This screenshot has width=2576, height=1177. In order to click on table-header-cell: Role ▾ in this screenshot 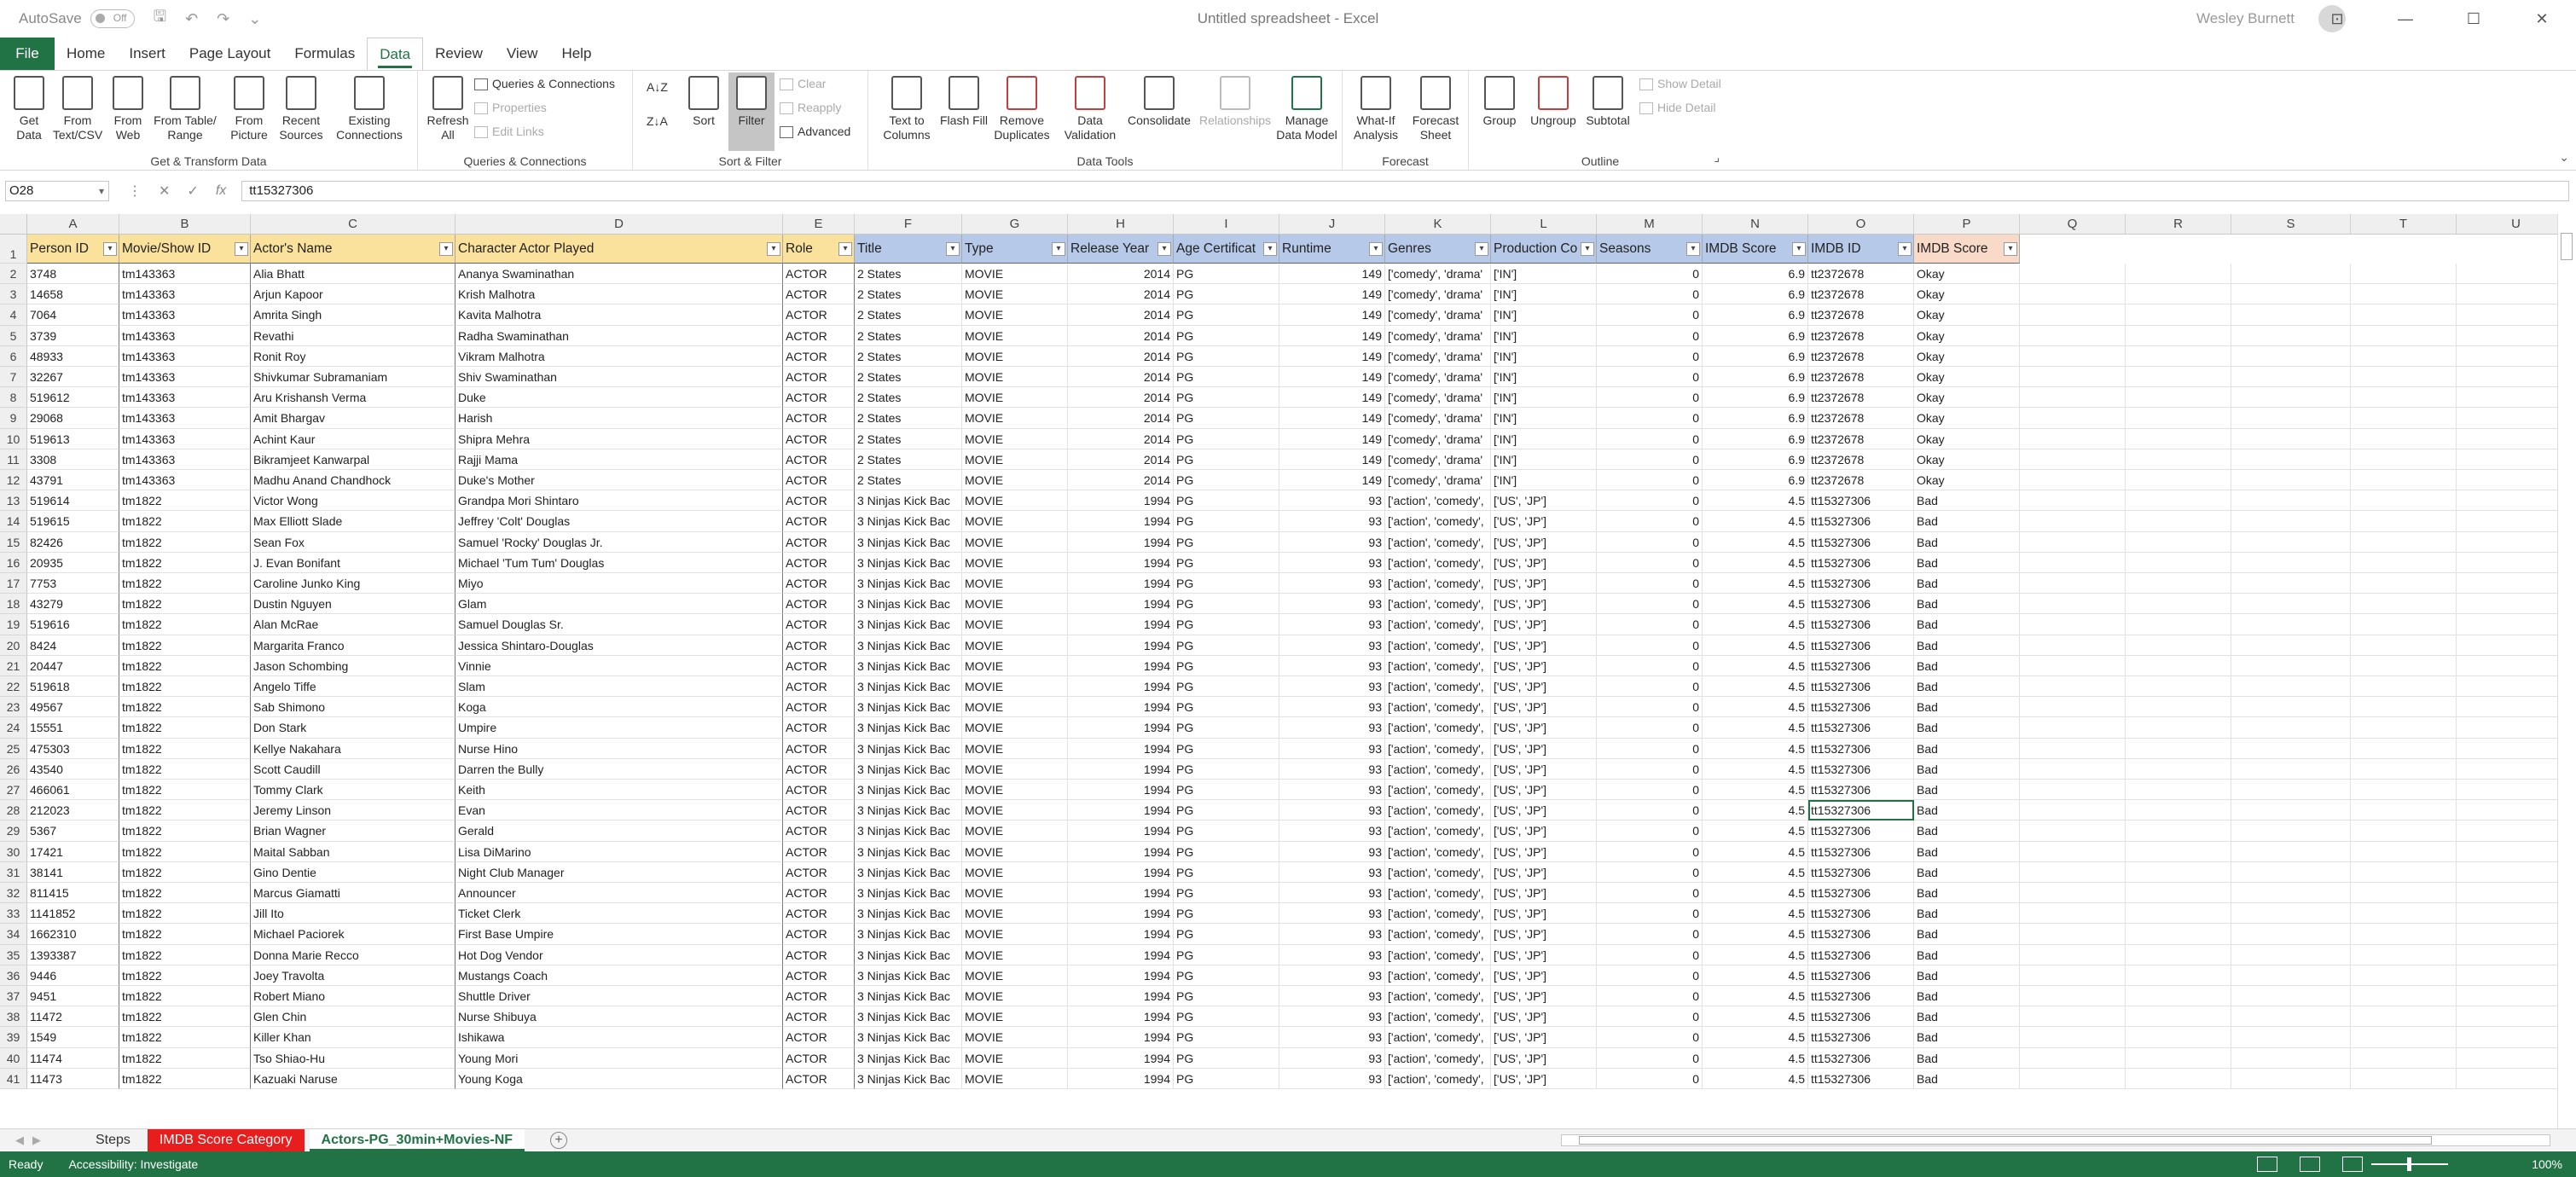, I will do `click(819, 249)`.